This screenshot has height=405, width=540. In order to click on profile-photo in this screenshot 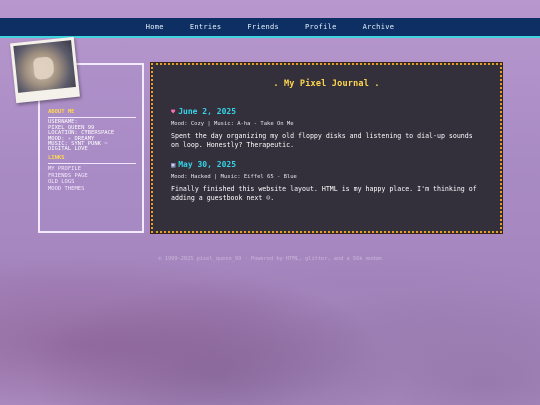, I will do `click(45, 70)`.